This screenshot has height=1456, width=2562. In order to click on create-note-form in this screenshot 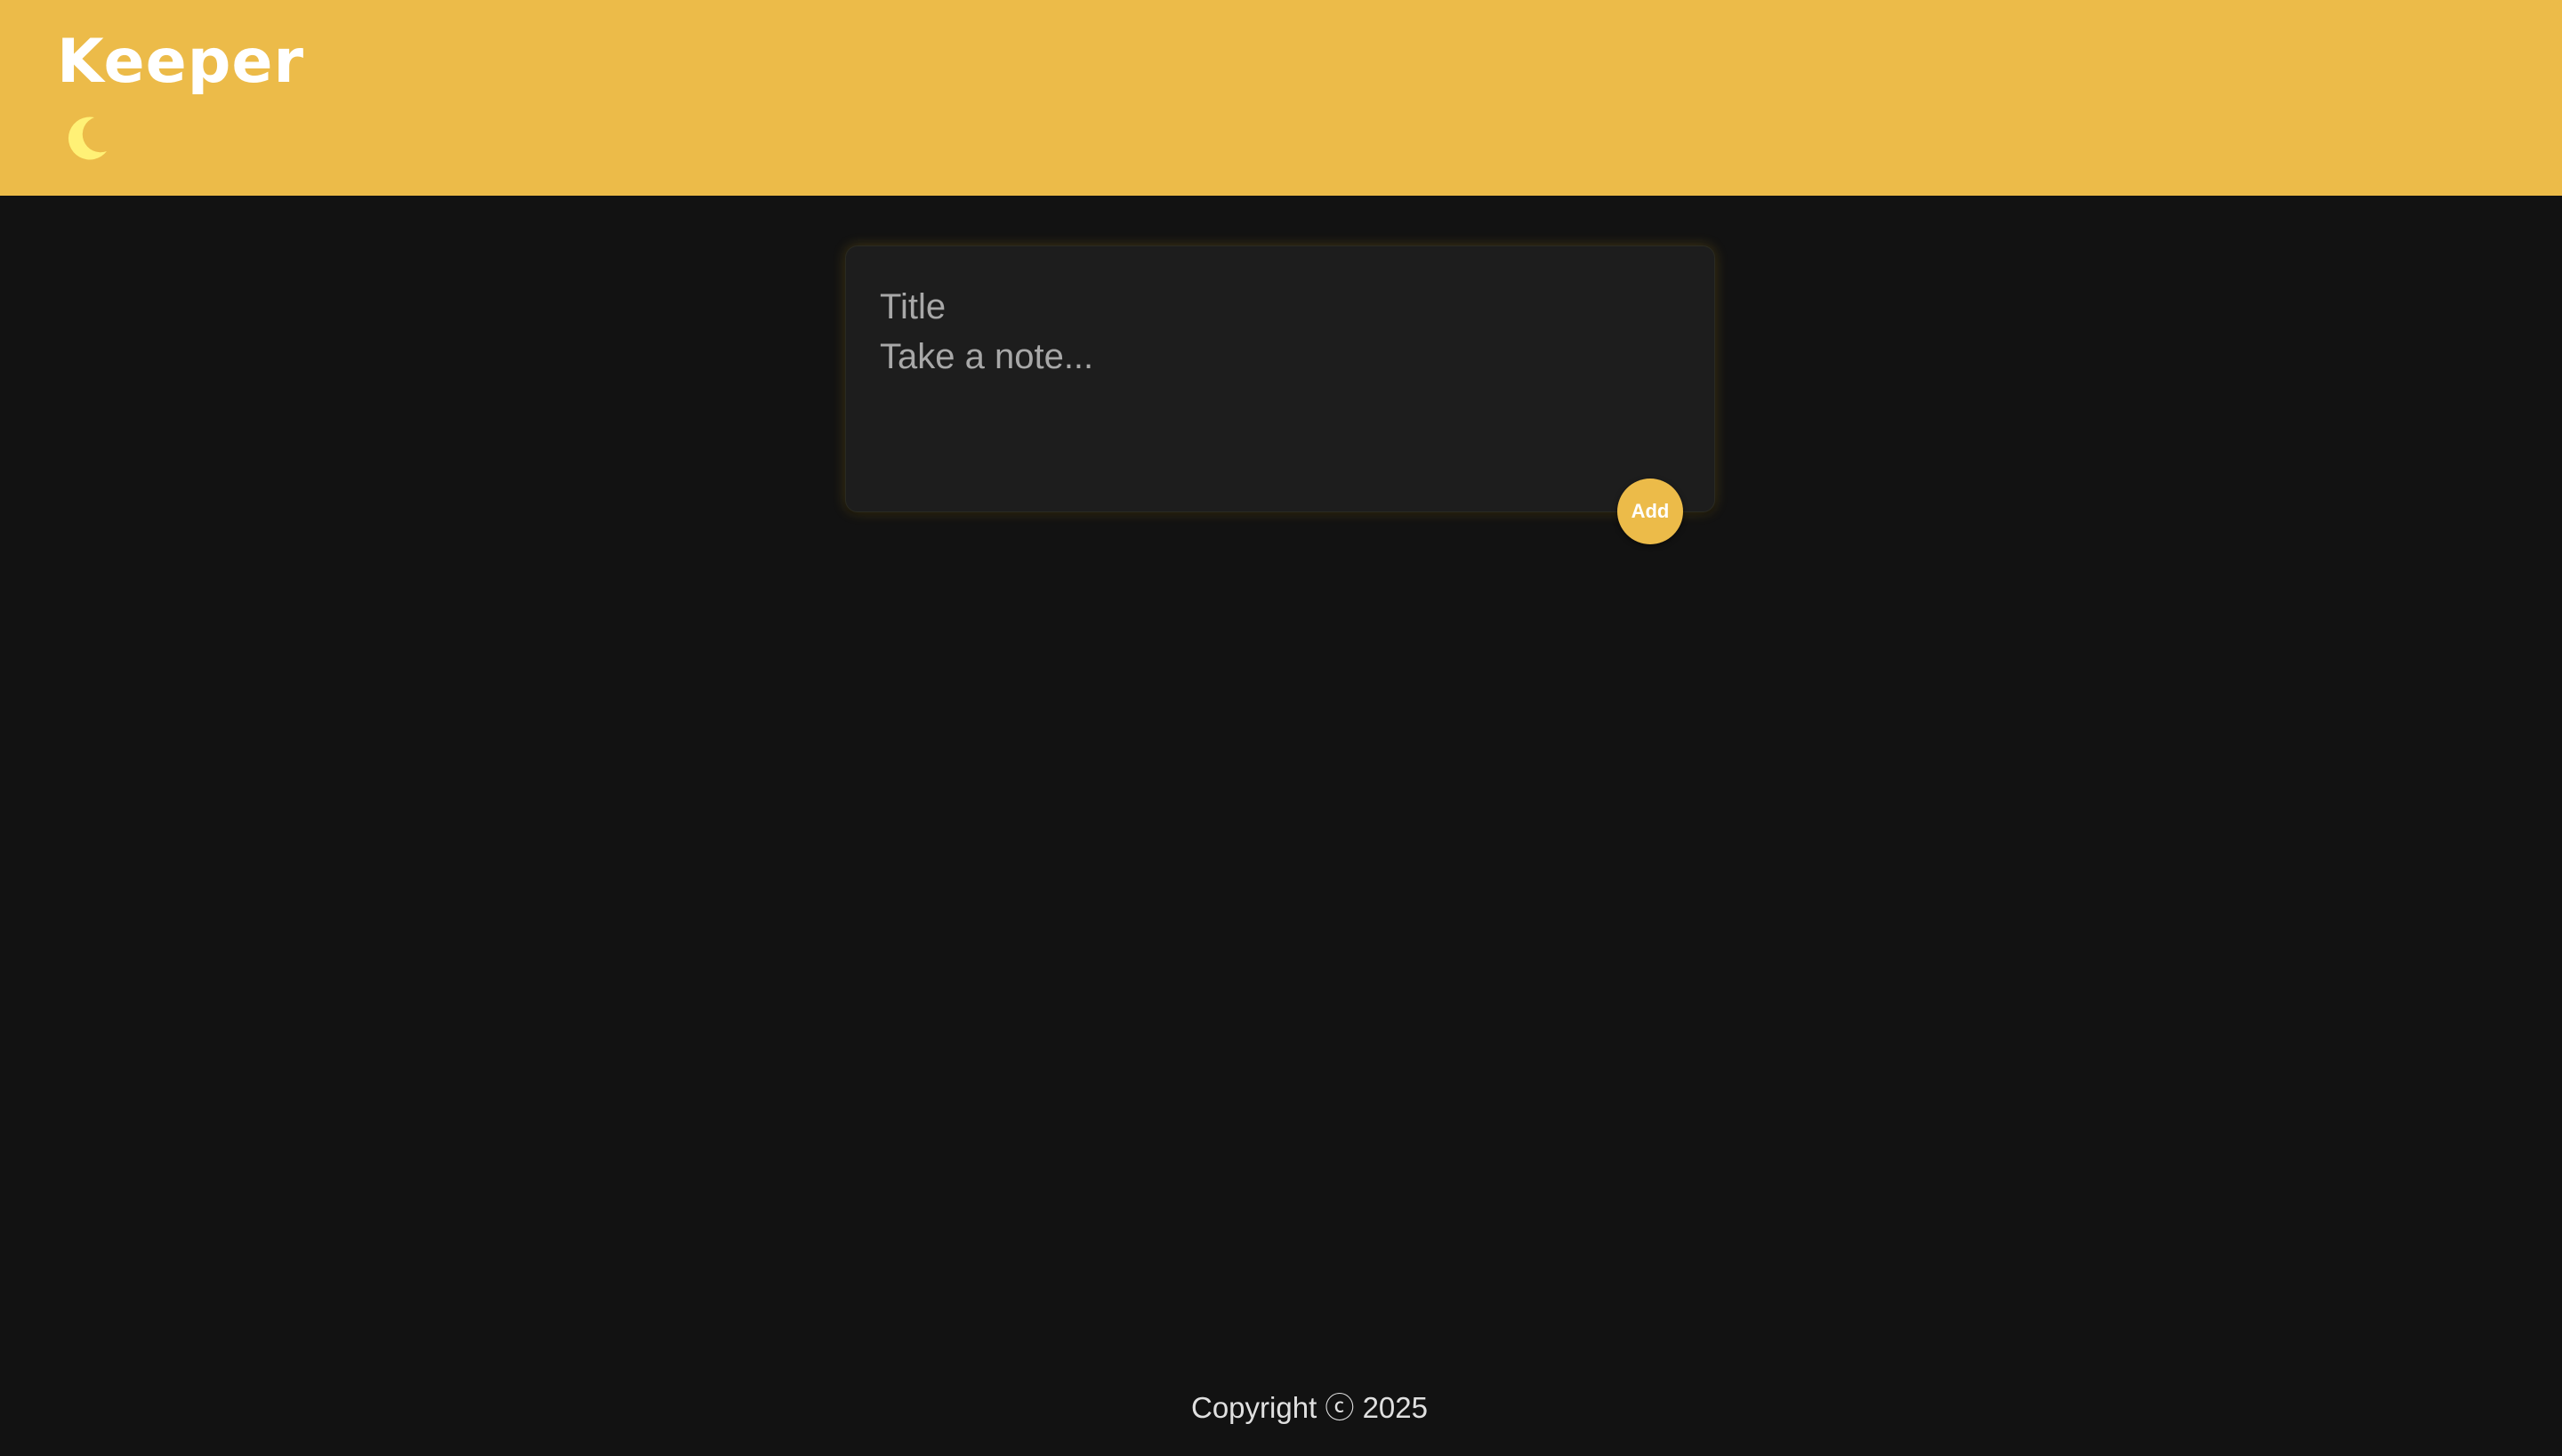, I will do `click(1280, 378)`.